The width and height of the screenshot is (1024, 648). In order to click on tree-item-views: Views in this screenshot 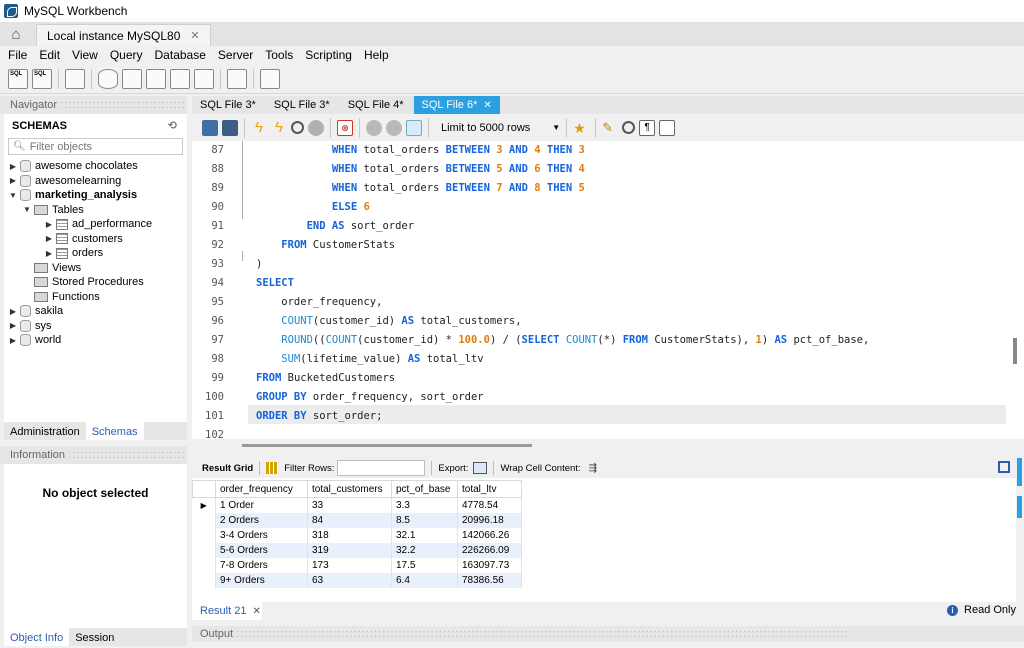, I will do `click(95, 268)`.